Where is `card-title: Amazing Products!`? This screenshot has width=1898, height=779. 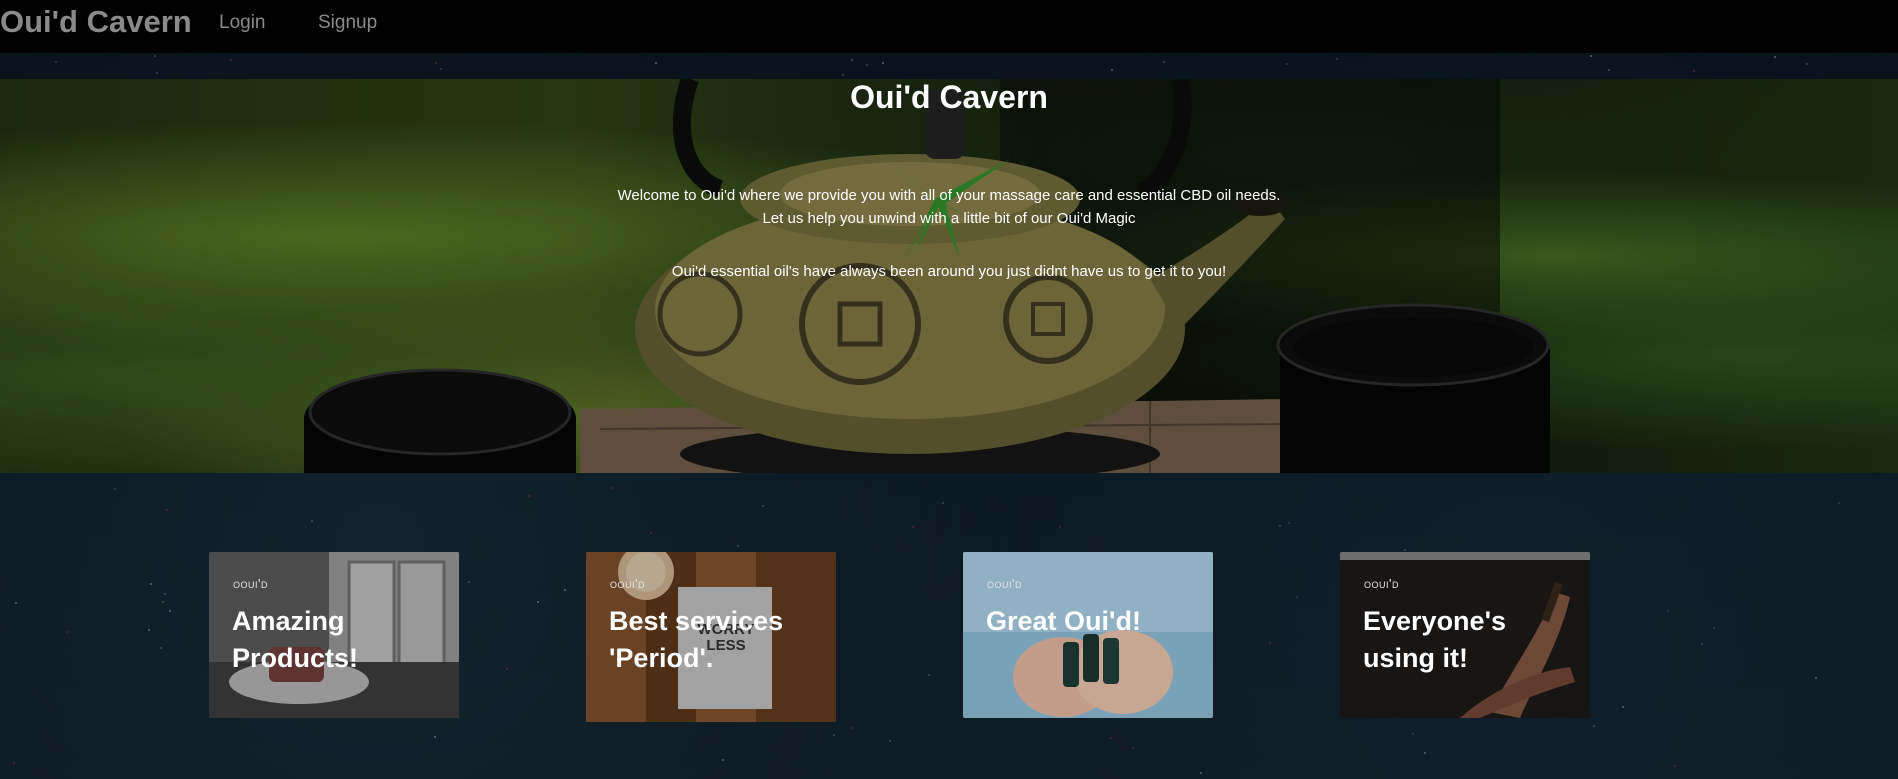 card-title: Amazing Products! is located at coordinates (295, 639).